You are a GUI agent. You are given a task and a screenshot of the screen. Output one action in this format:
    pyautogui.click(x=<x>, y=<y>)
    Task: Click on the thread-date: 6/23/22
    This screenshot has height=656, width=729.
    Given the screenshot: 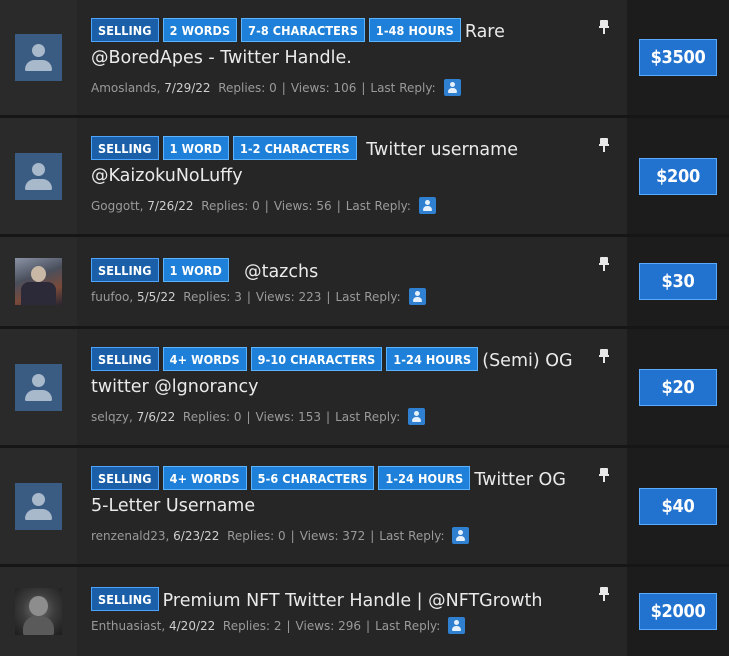 What is the action you would take?
    pyautogui.click(x=196, y=535)
    